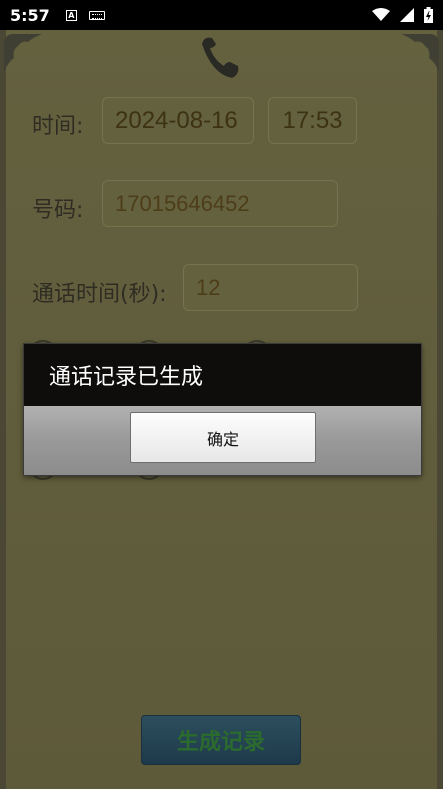  Describe the element at coordinates (208, 287) in the screenshot. I see `duration-value: 12` at that location.